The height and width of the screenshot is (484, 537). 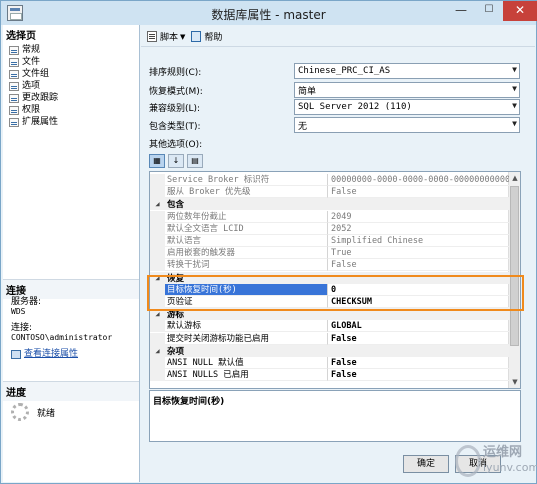 I want to click on property-name: ANSI NULLS 已启用, so click(x=246, y=375).